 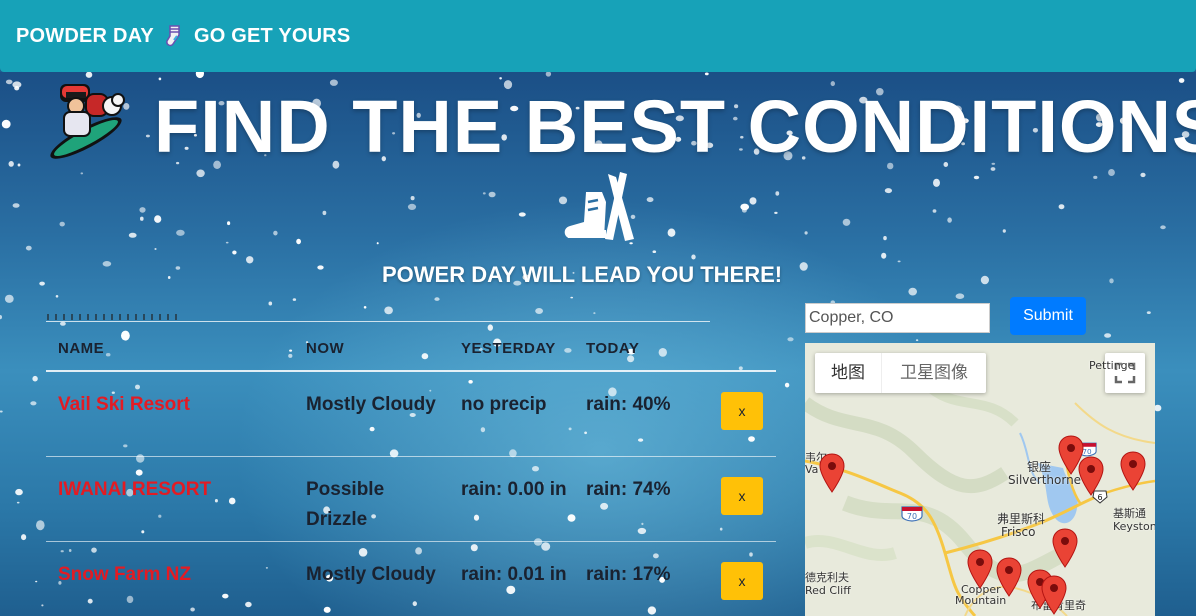 What do you see at coordinates (827, 577) in the screenshot?
I see `label-redcliff-cn: 德克利夫` at bounding box center [827, 577].